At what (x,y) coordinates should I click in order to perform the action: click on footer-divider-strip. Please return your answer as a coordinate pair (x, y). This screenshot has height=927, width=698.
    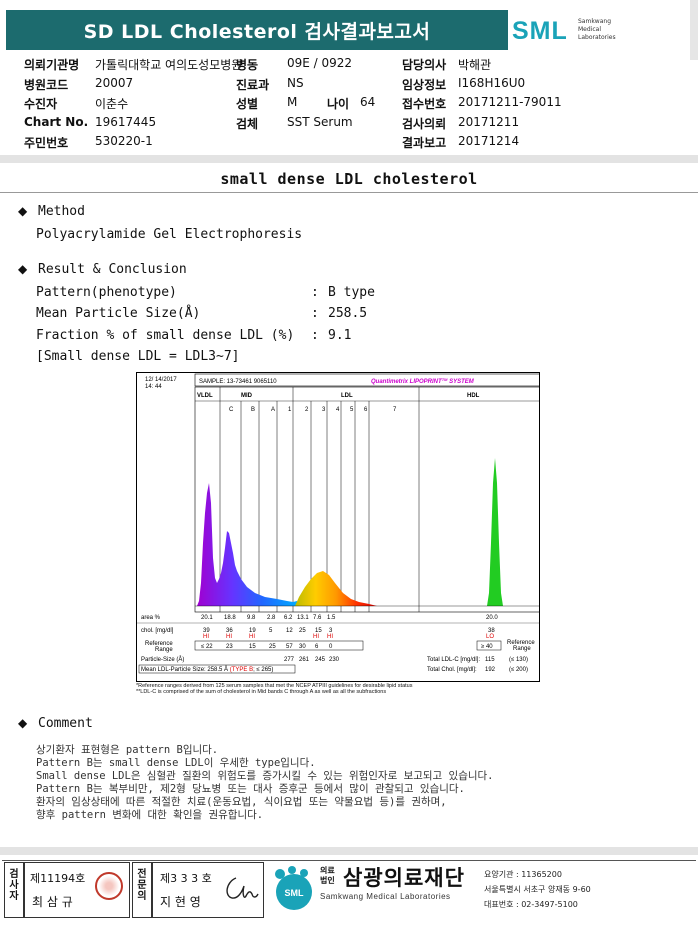
    Looking at the image, I should click on (349, 851).